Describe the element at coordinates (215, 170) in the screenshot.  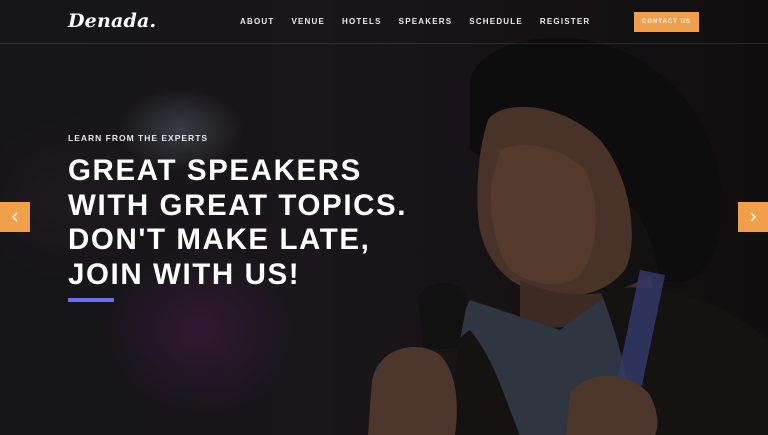
I see `headline-line: GREAT SPEAKERS` at that location.